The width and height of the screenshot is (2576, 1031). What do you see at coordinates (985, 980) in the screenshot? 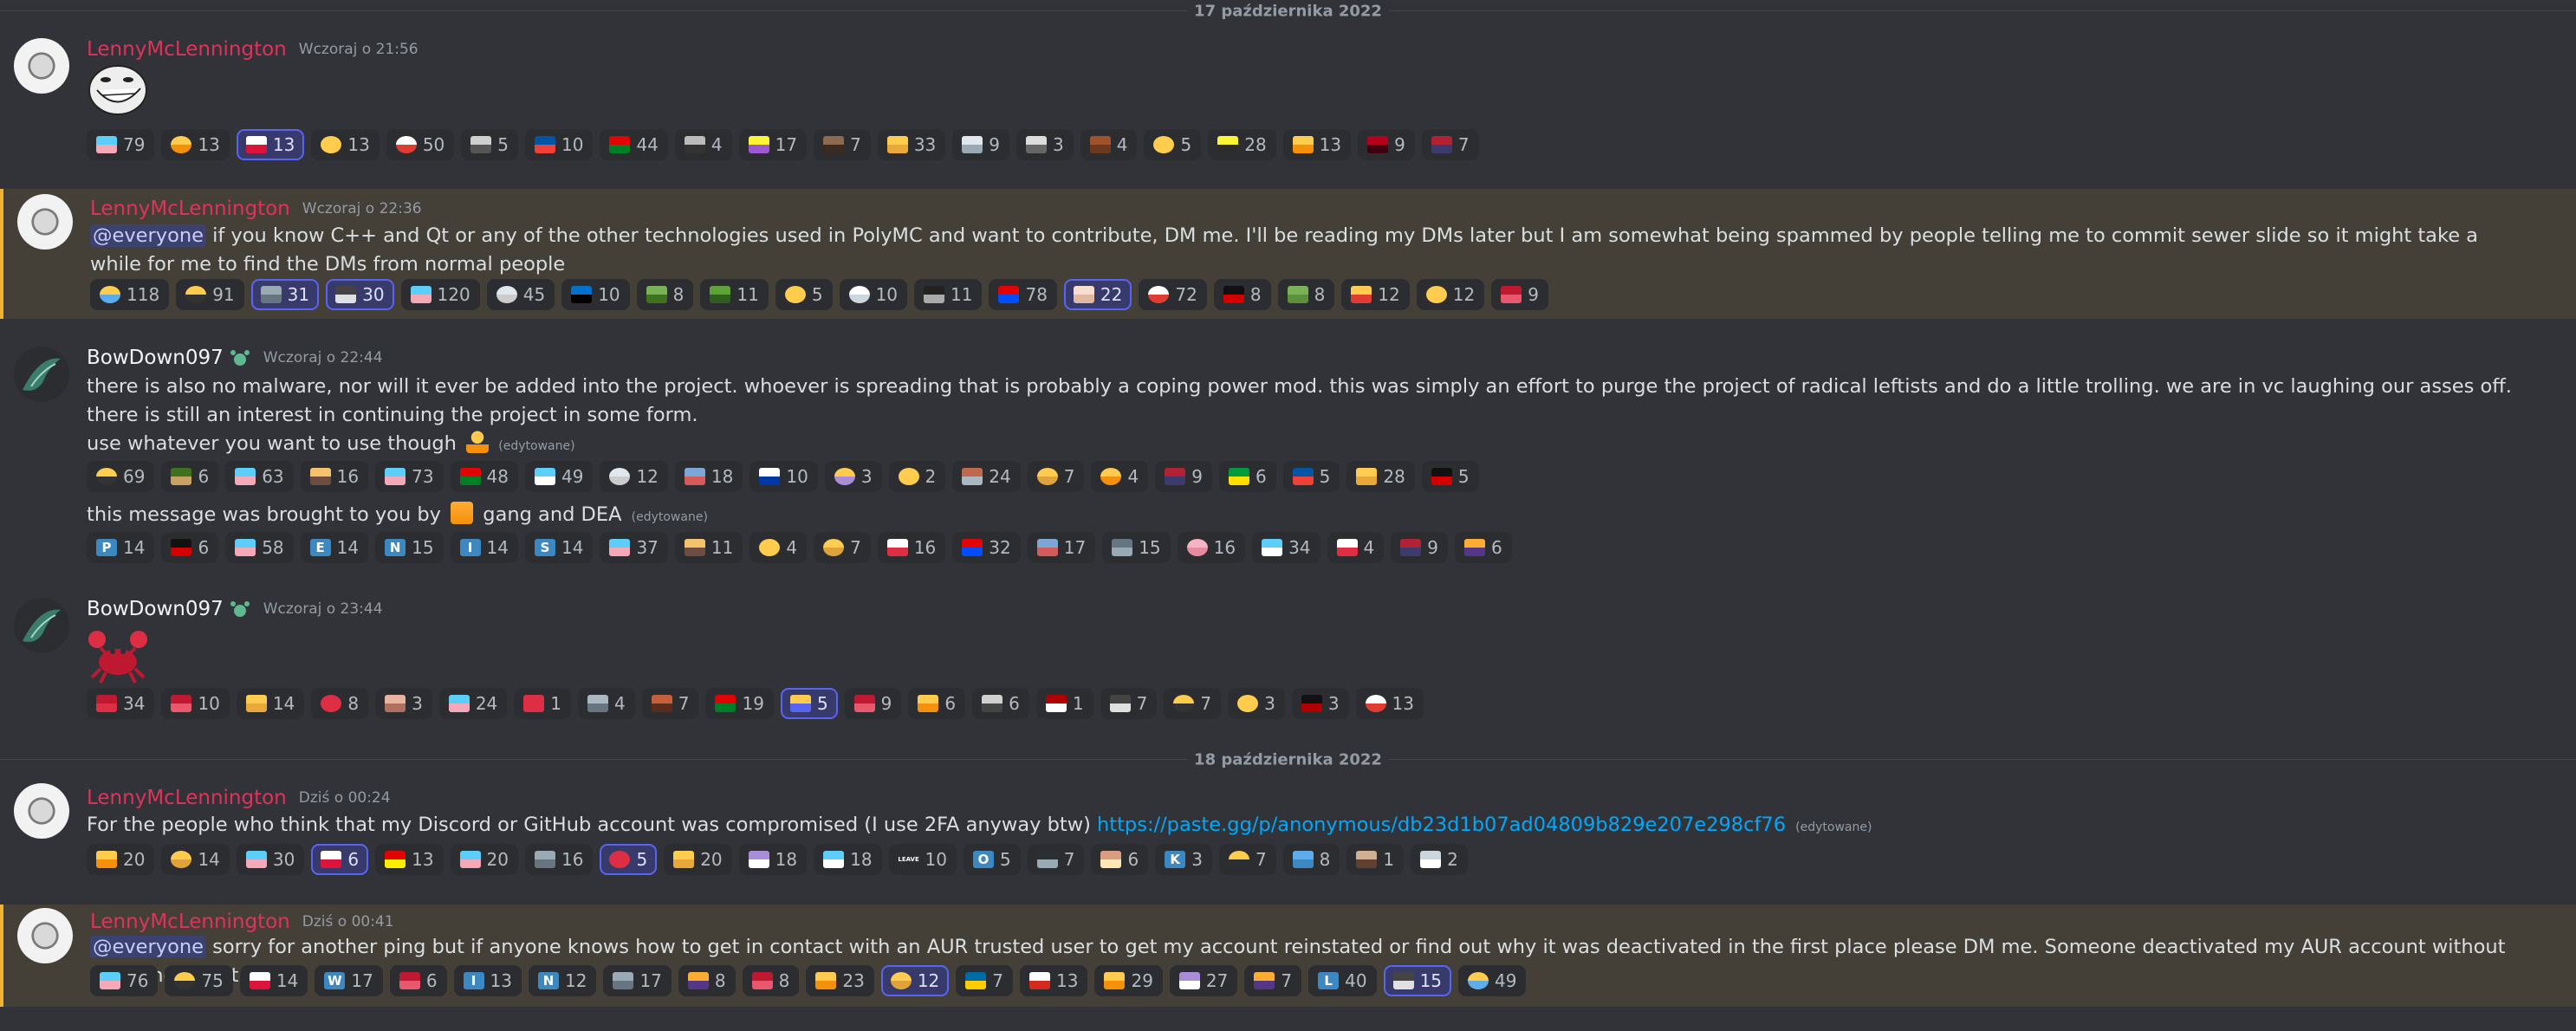
I see `reaction-sweden-flag: 7` at bounding box center [985, 980].